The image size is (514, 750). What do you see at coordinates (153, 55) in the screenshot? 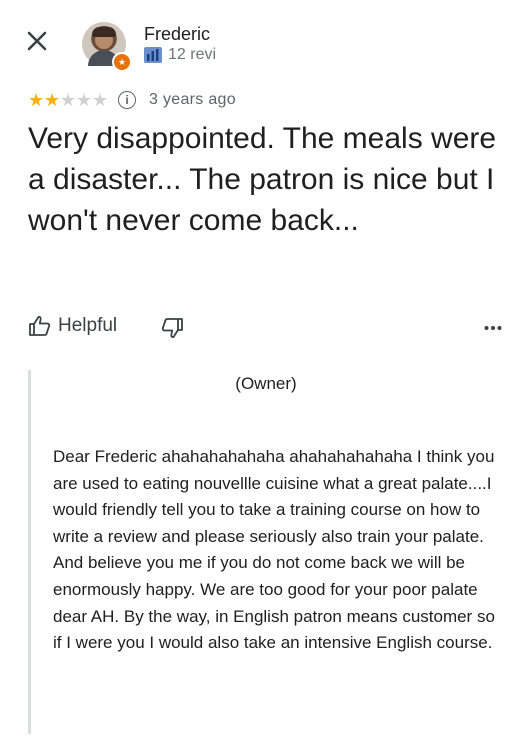
I see `local-guide-icon` at bounding box center [153, 55].